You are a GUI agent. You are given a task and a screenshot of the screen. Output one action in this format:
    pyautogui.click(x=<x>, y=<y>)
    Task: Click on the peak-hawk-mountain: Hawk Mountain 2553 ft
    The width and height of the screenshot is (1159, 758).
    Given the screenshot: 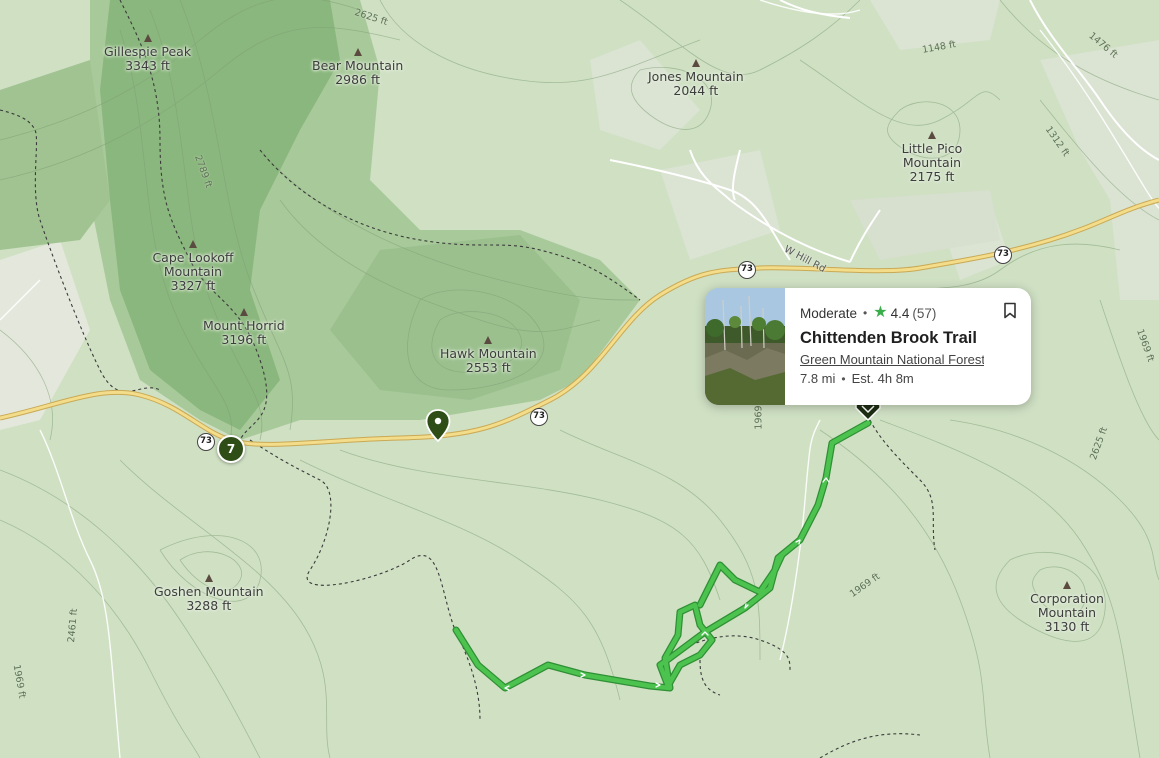 What is the action you would take?
    pyautogui.click(x=488, y=355)
    